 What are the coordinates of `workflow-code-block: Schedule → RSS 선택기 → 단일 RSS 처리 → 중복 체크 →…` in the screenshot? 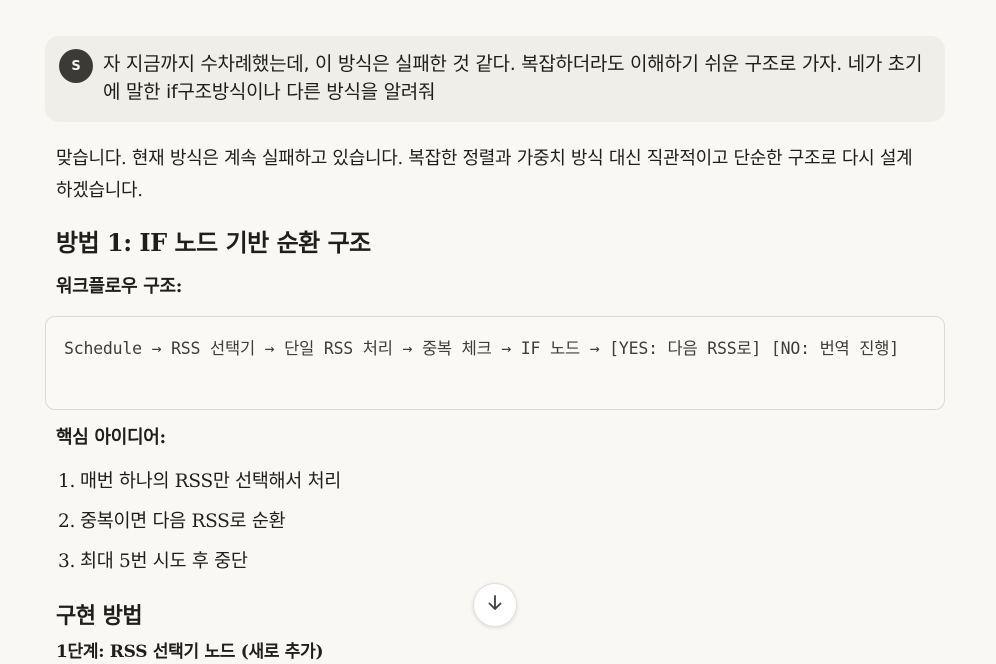 It's located at (495, 363).